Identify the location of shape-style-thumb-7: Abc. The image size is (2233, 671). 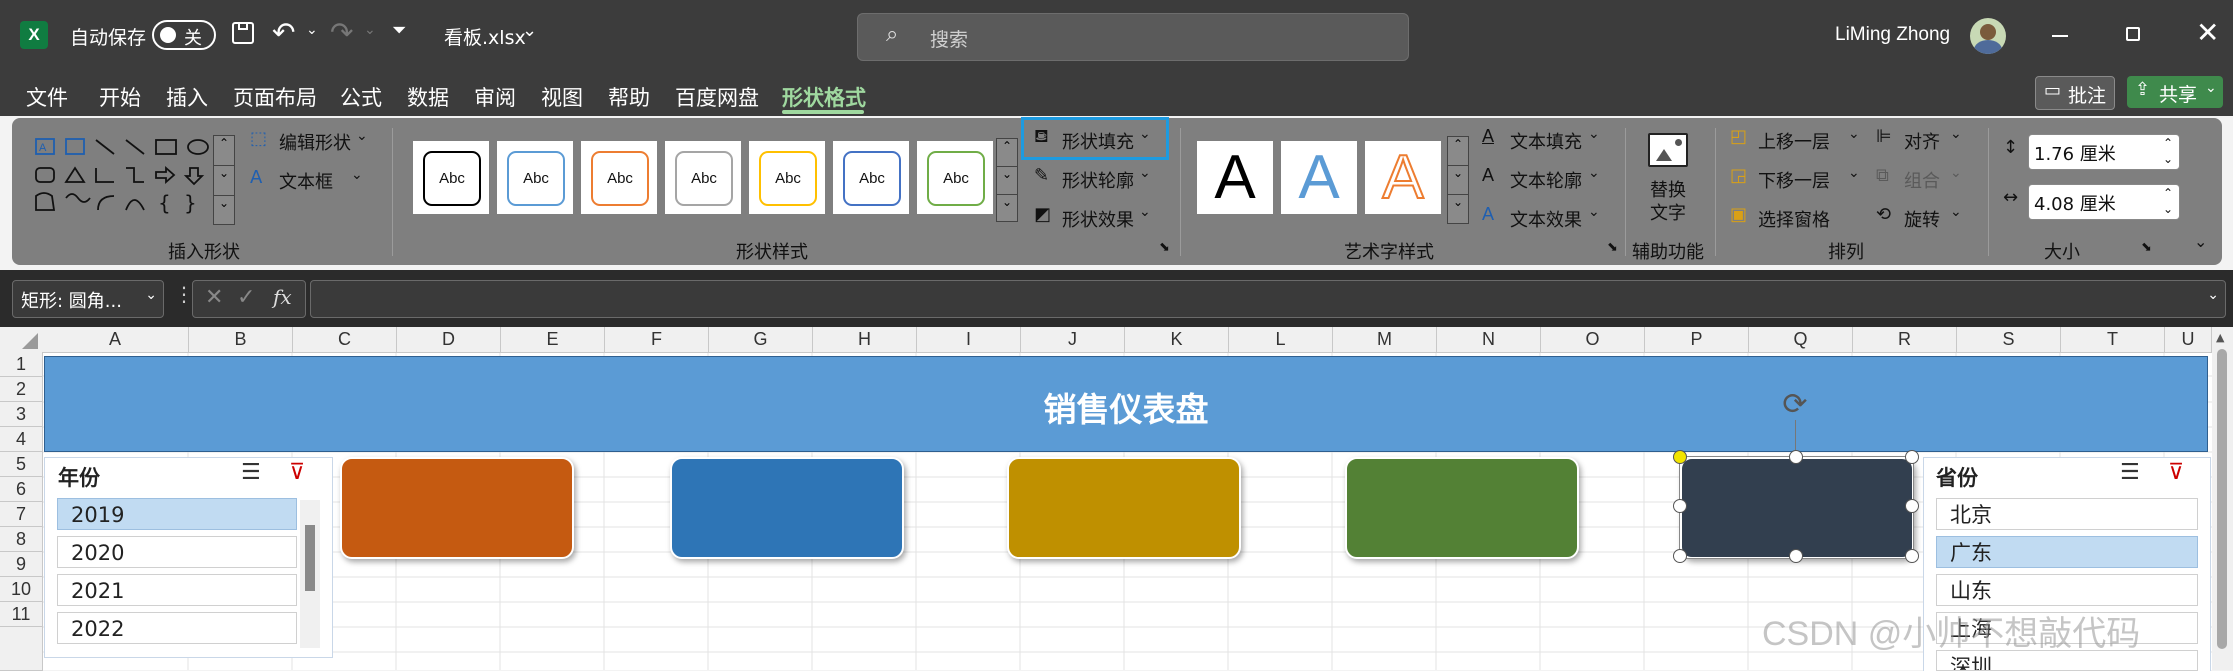
(955, 177).